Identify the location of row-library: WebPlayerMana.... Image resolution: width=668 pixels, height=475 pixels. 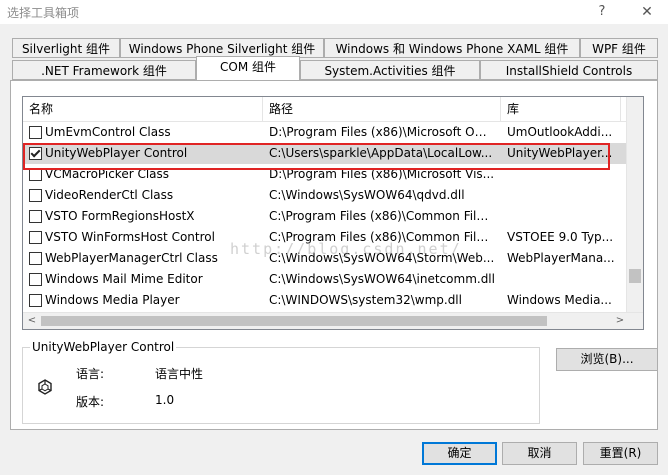
(561, 258).